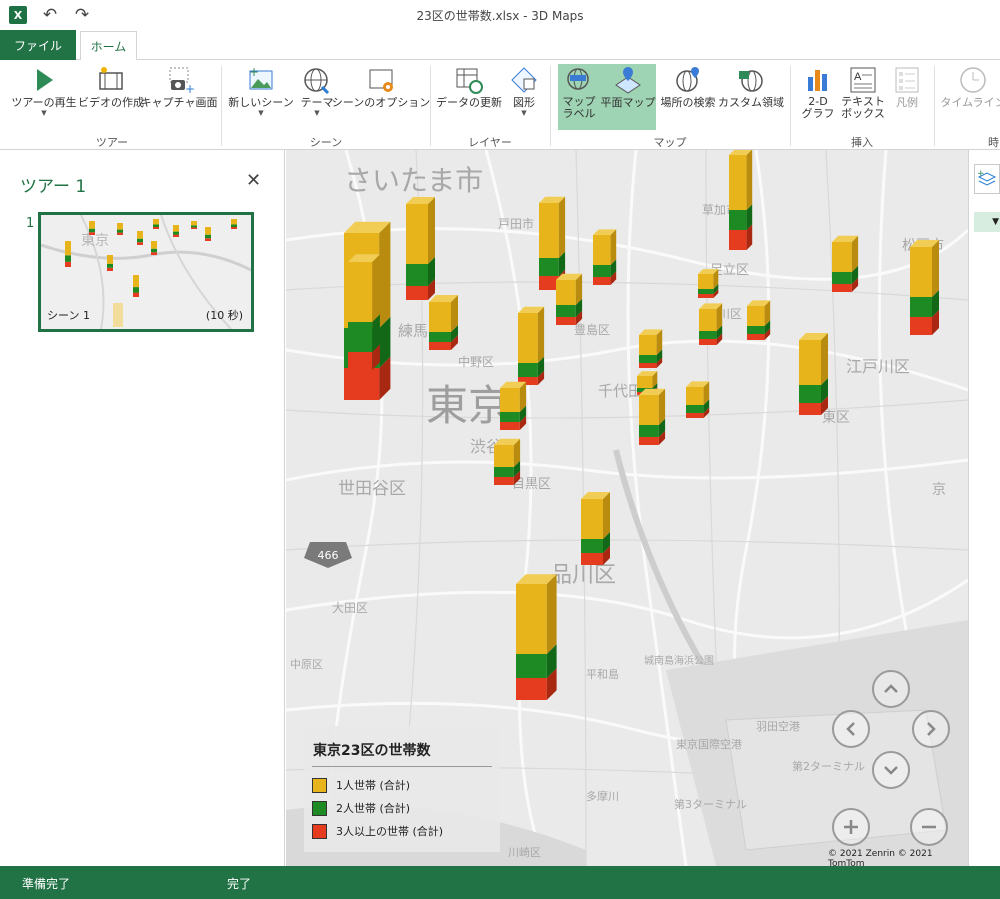 Image resolution: width=1000 pixels, height=899 pixels. What do you see at coordinates (592, 329) in the screenshot?
I see `map-label: 豊島区` at bounding box center [592, 329].